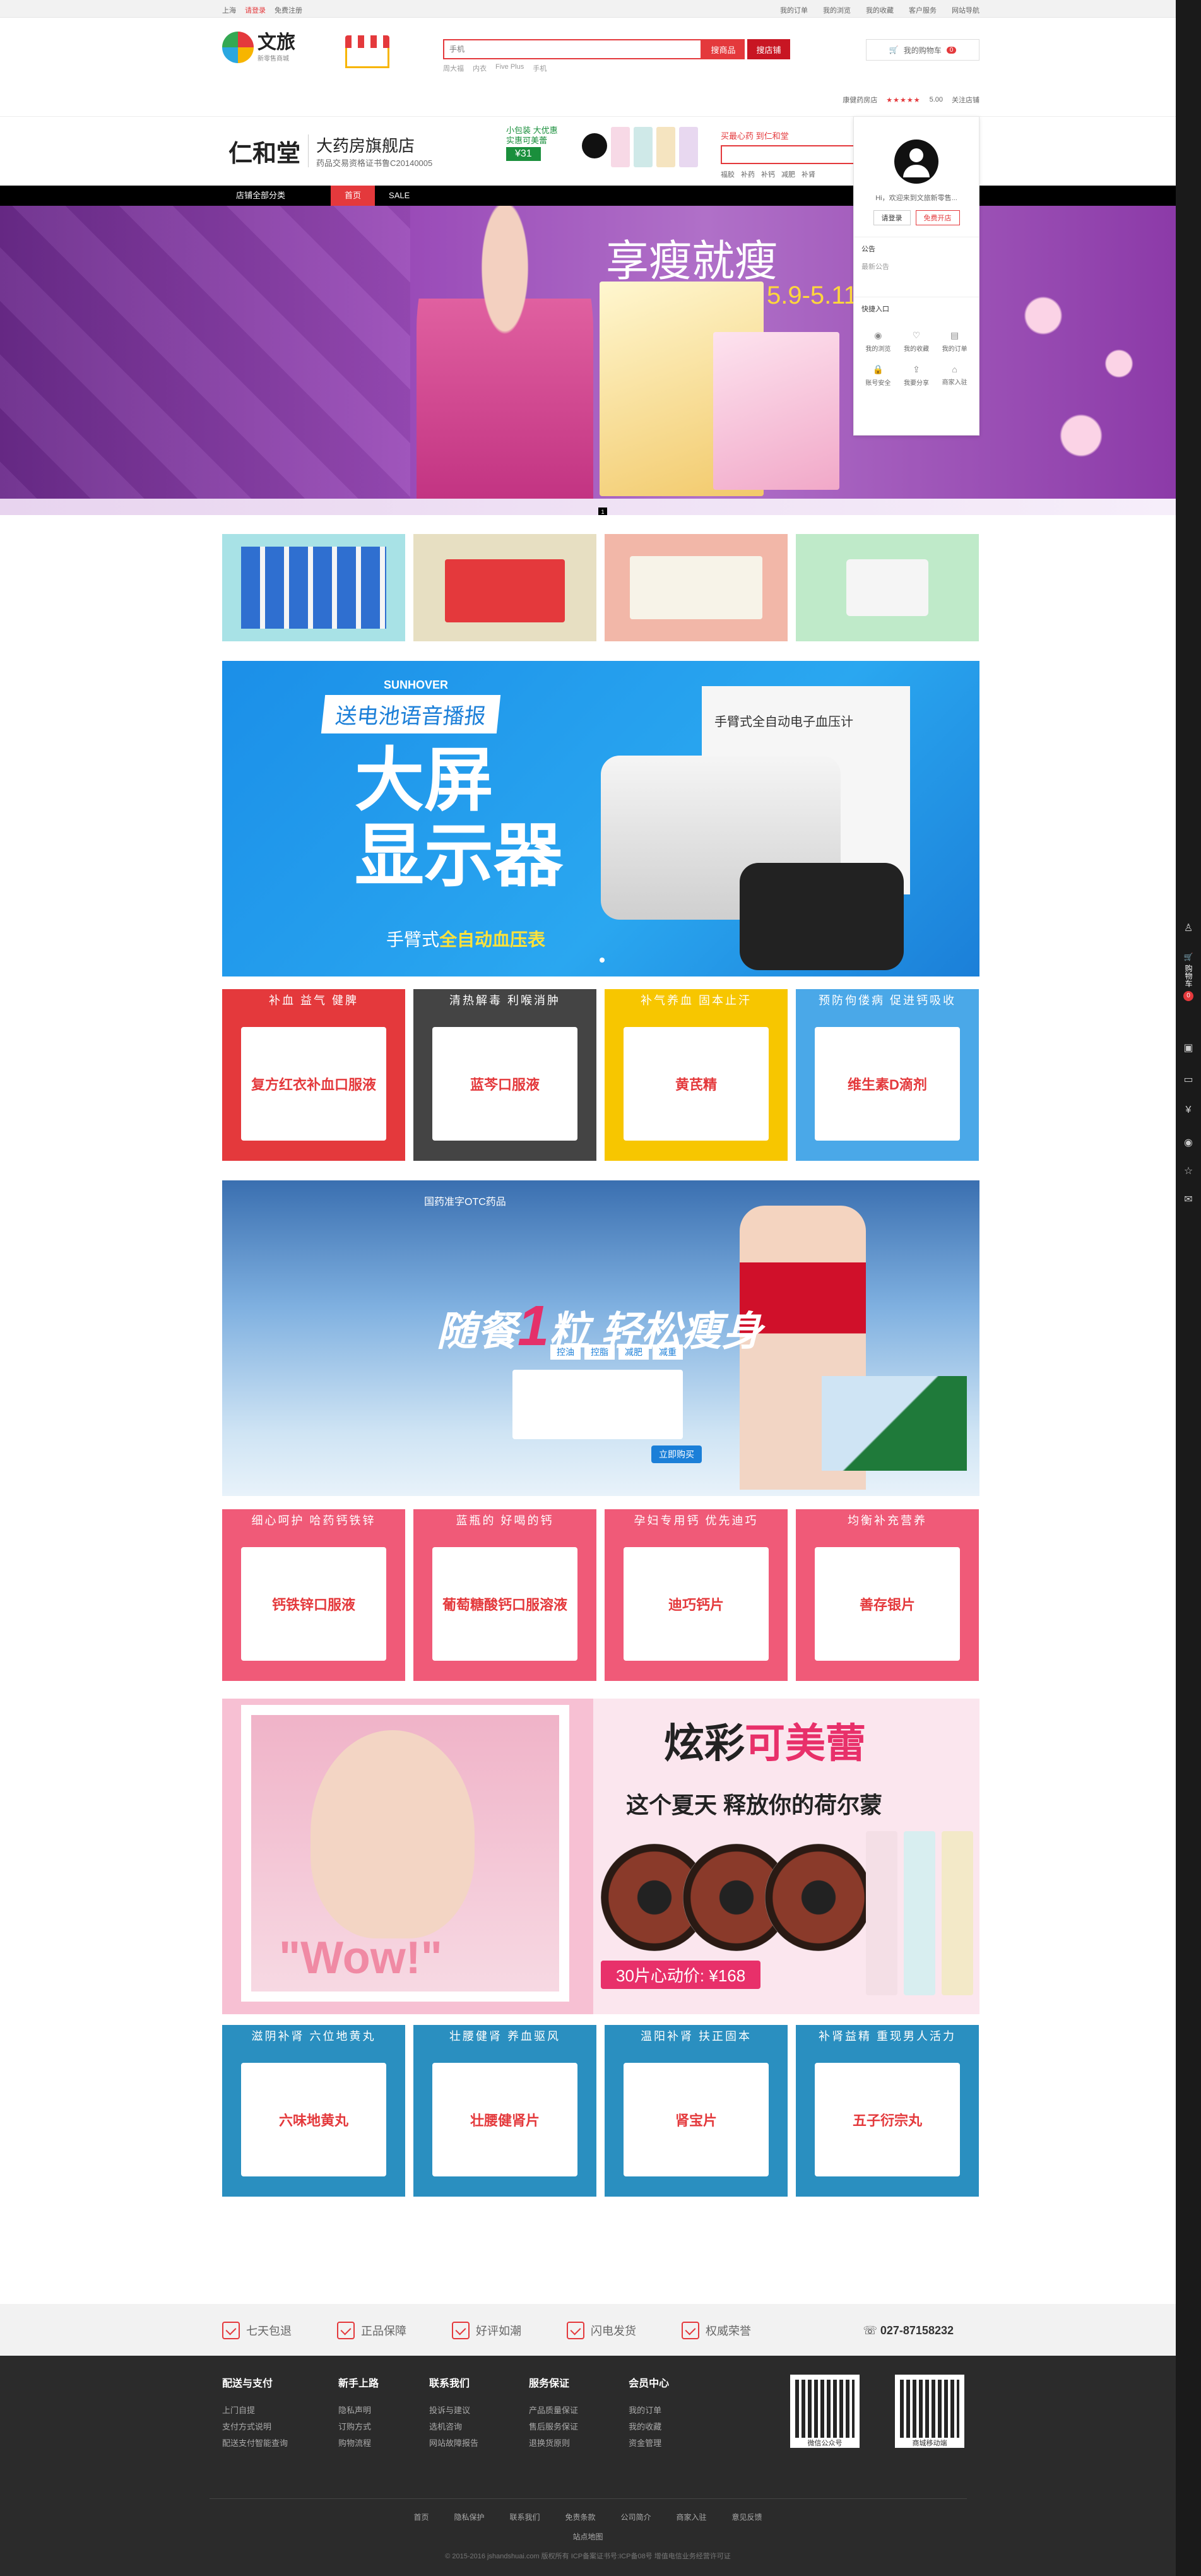  I want to click on store-tag: 福胶, so click(728, 174).